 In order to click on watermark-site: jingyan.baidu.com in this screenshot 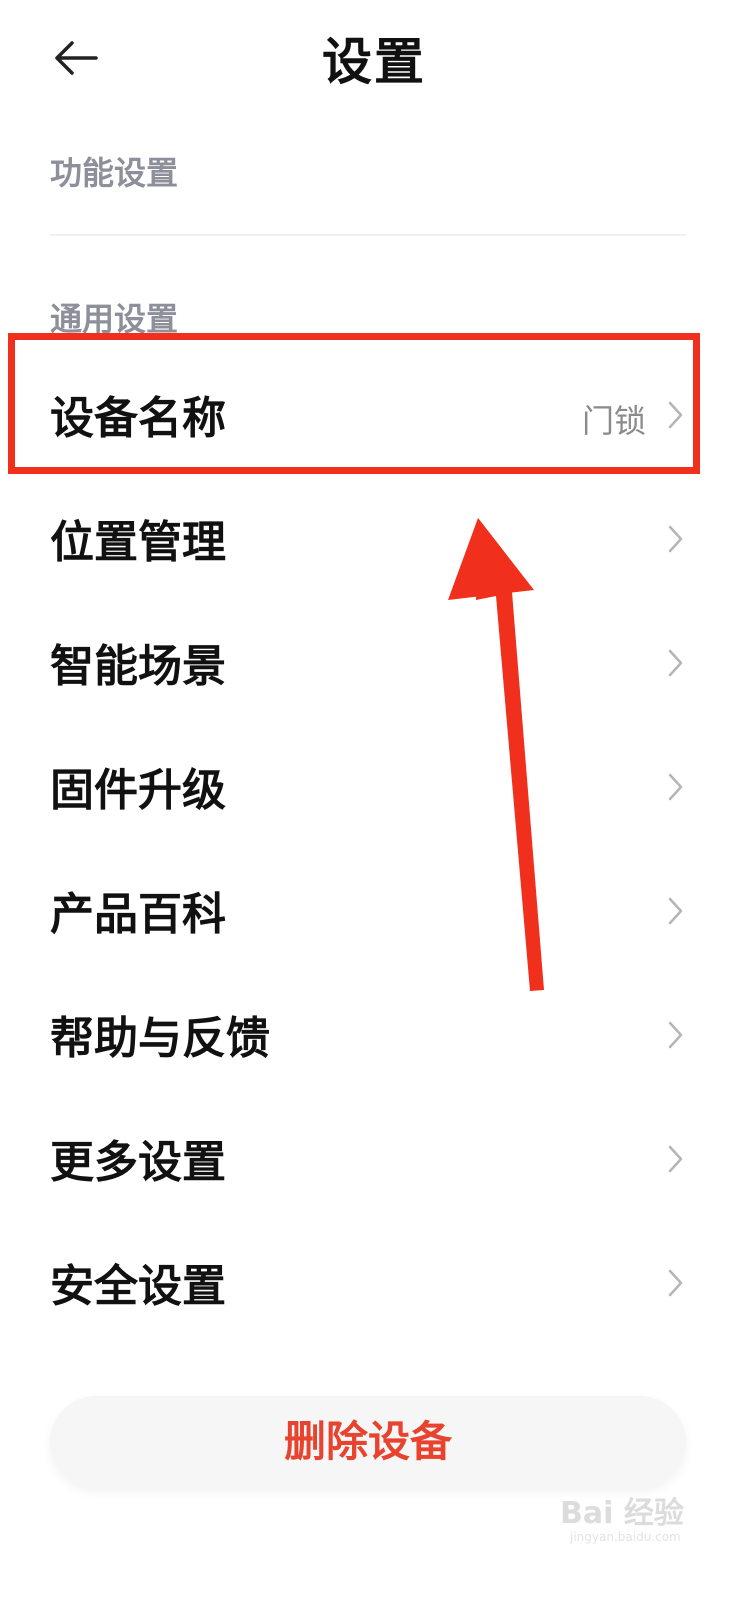, I will do `click(625, 1537)`.